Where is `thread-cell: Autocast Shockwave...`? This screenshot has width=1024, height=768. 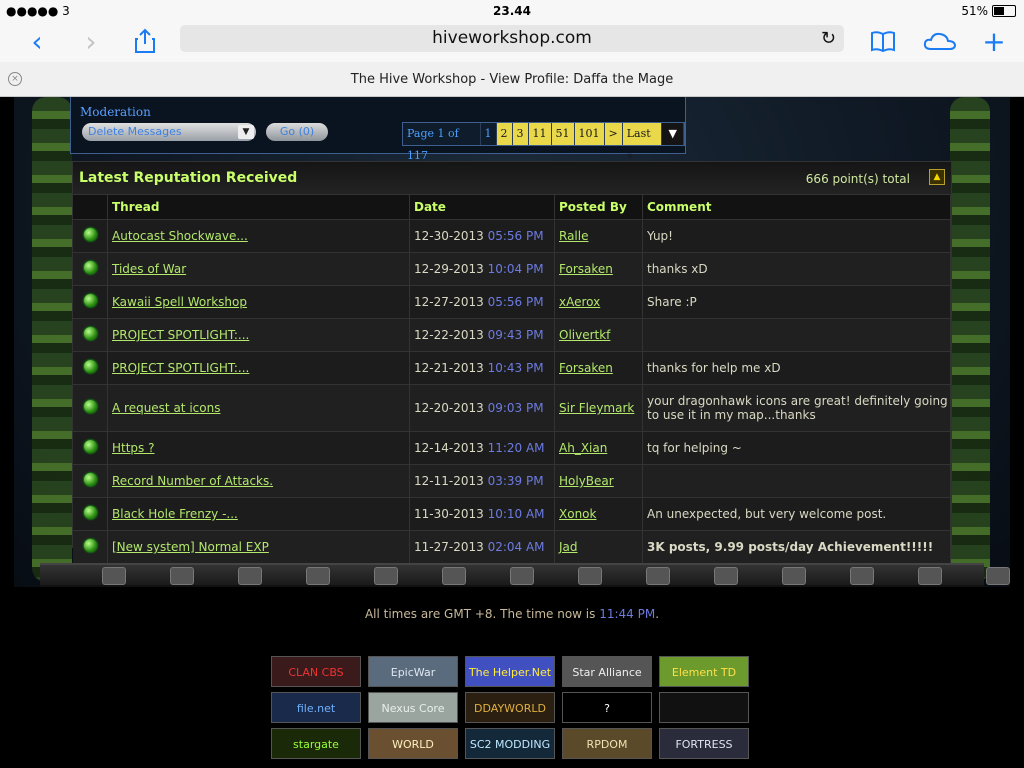 thread-cell: Autocast Shockwave... is located at coordinates (258, 236).